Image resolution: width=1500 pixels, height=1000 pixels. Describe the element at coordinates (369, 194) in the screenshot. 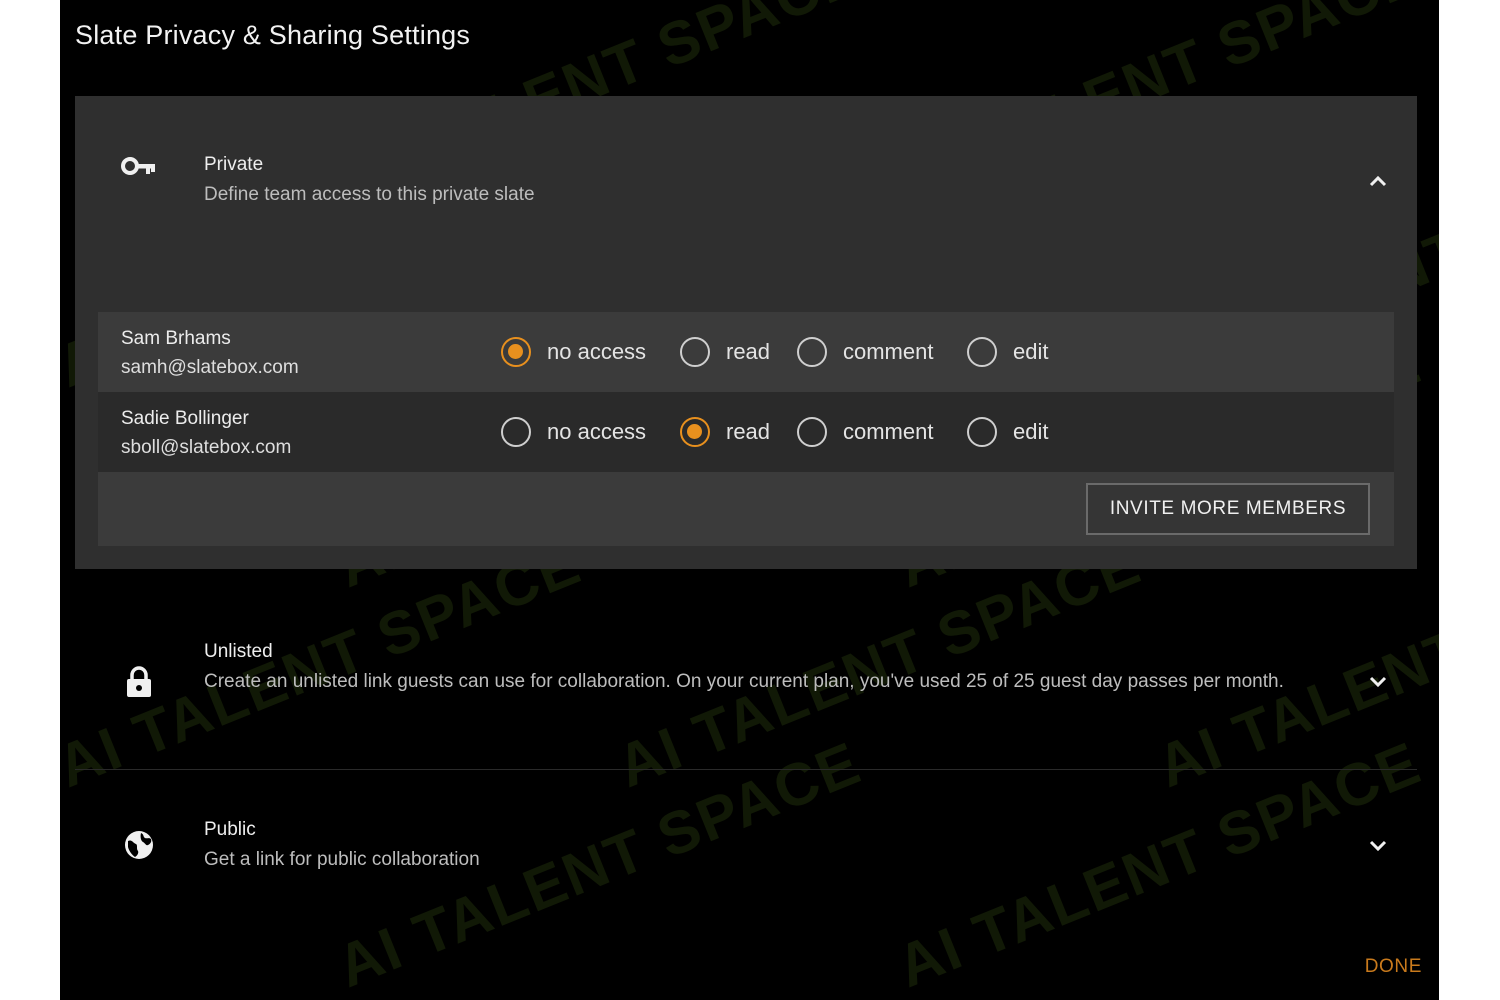

I see `private-option-description: Define team access to this private slate` at that location.